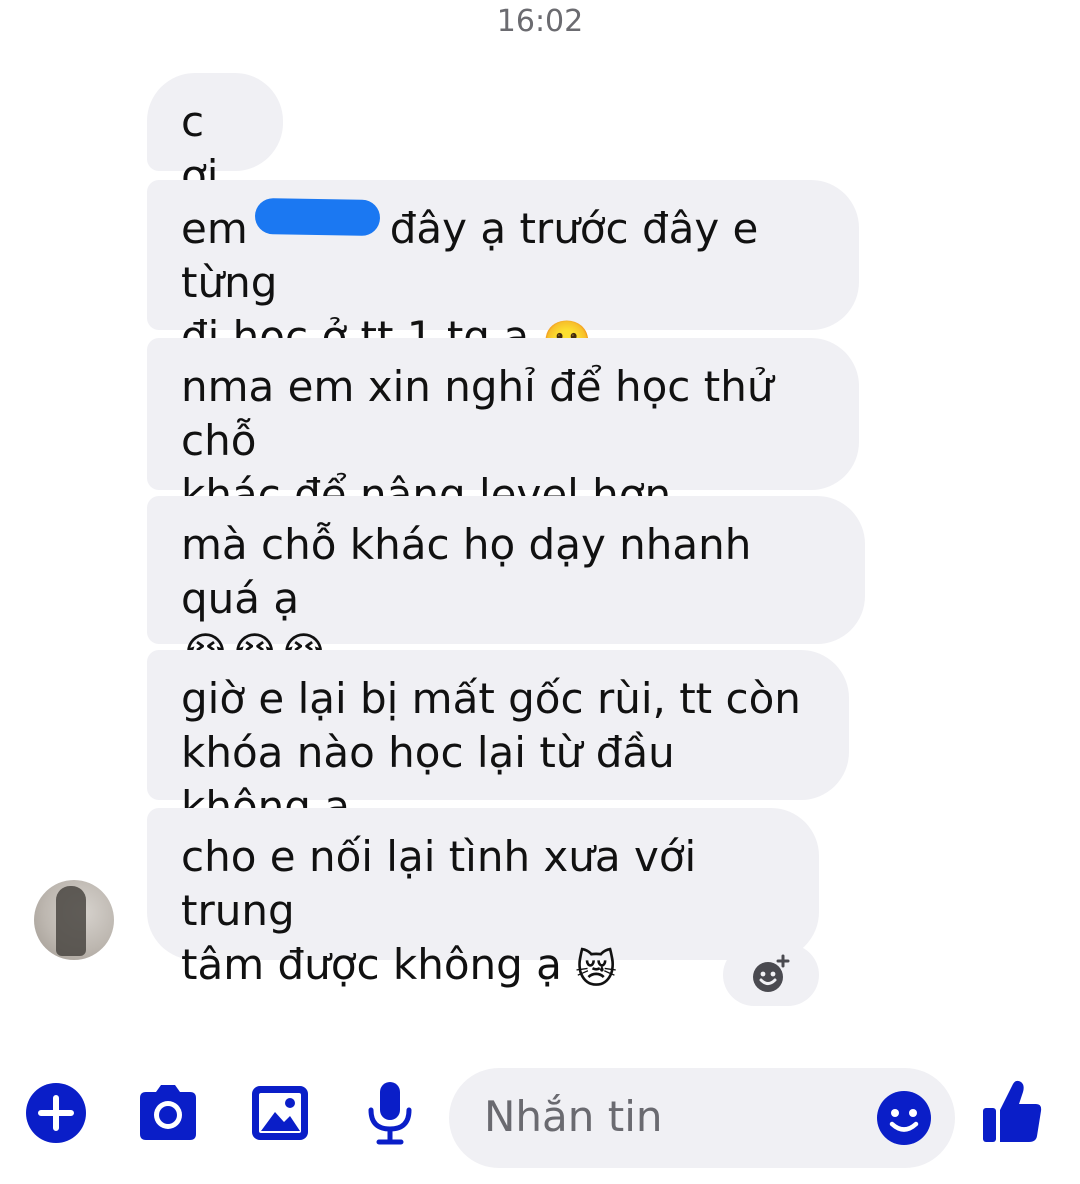 The image size is (1080, 1184). I want to click on camera-button, so click(168, 1113).